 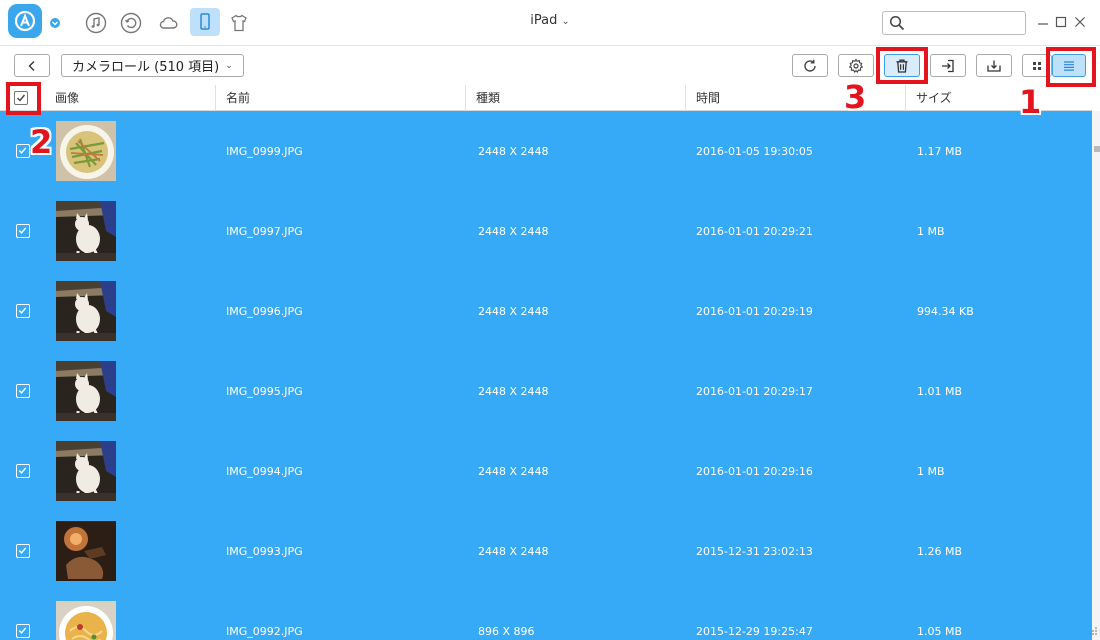 I want to click on tshirt-icon, so click(x=239, y=23).